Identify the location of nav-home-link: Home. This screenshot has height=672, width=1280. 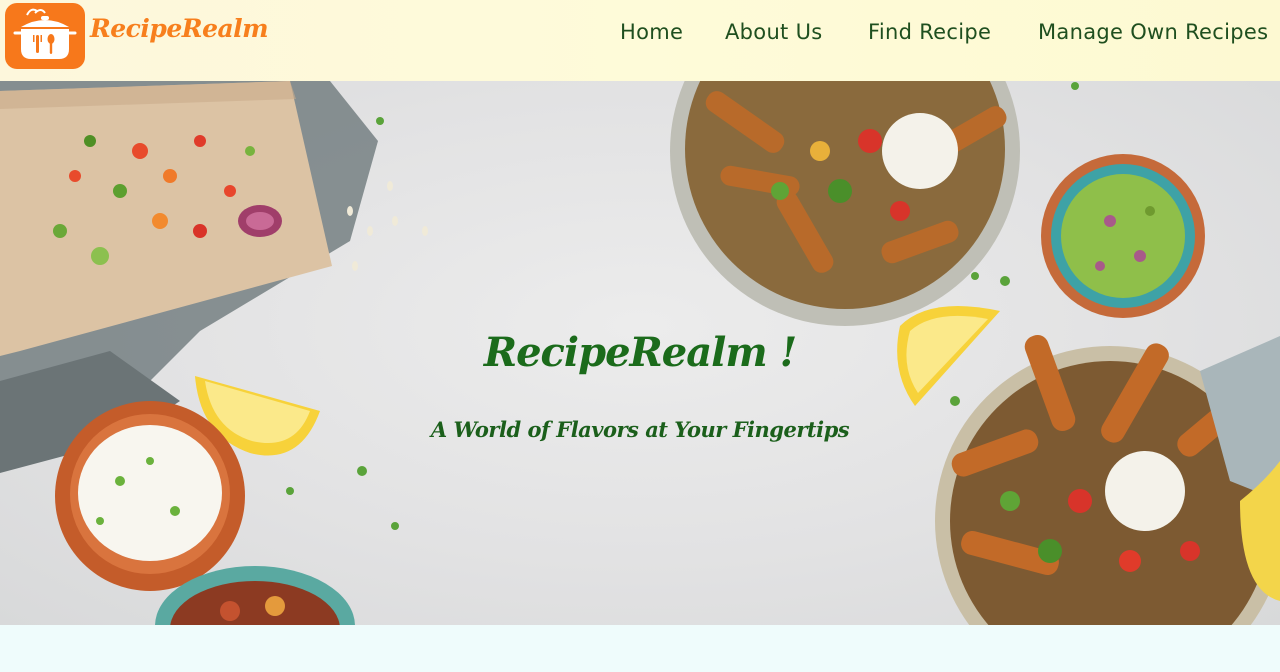
(651, 32).